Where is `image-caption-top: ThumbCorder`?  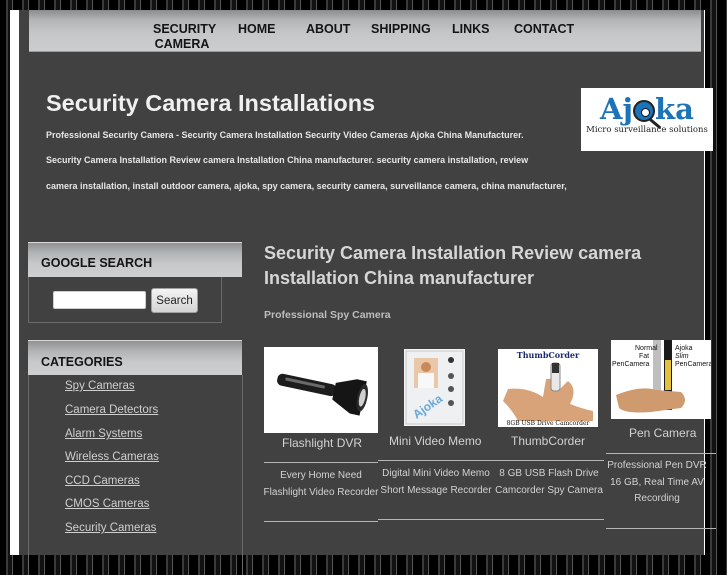
image-caption-top: ThumbCorder is located at coordinates (548, 355).